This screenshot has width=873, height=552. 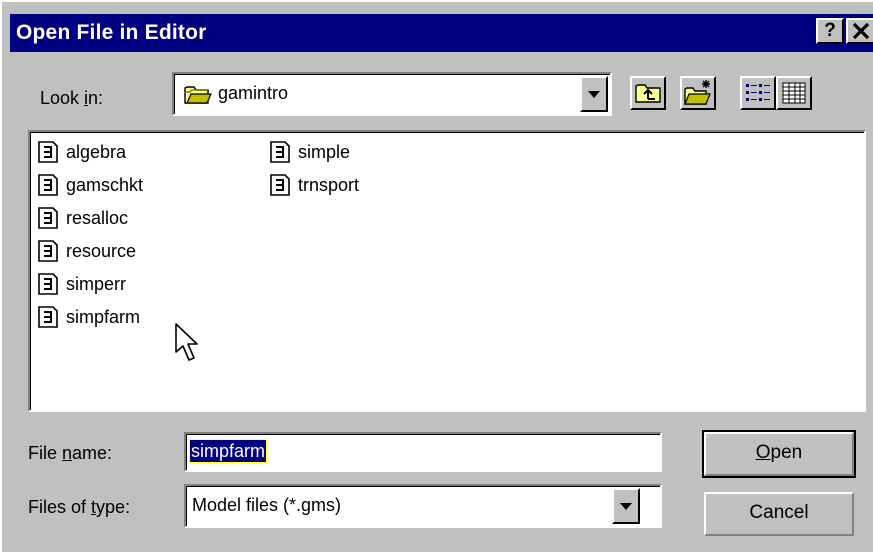 I want to click on list-item: resalloc, so click(x=123, y=218).